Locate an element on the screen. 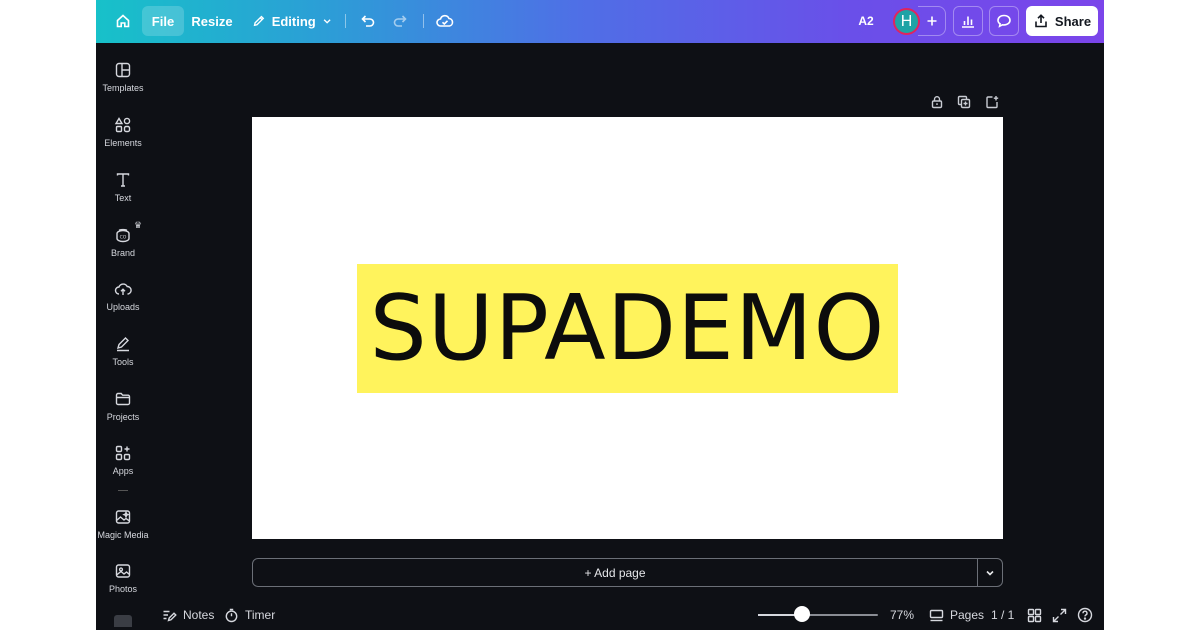  redo-button is located at coordinates (400, 21).